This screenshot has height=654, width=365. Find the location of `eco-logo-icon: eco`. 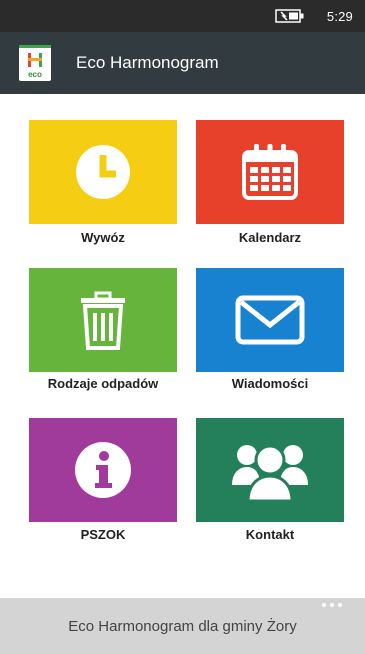

eco-logo-icon: eco is located at coordinates (35, 63).